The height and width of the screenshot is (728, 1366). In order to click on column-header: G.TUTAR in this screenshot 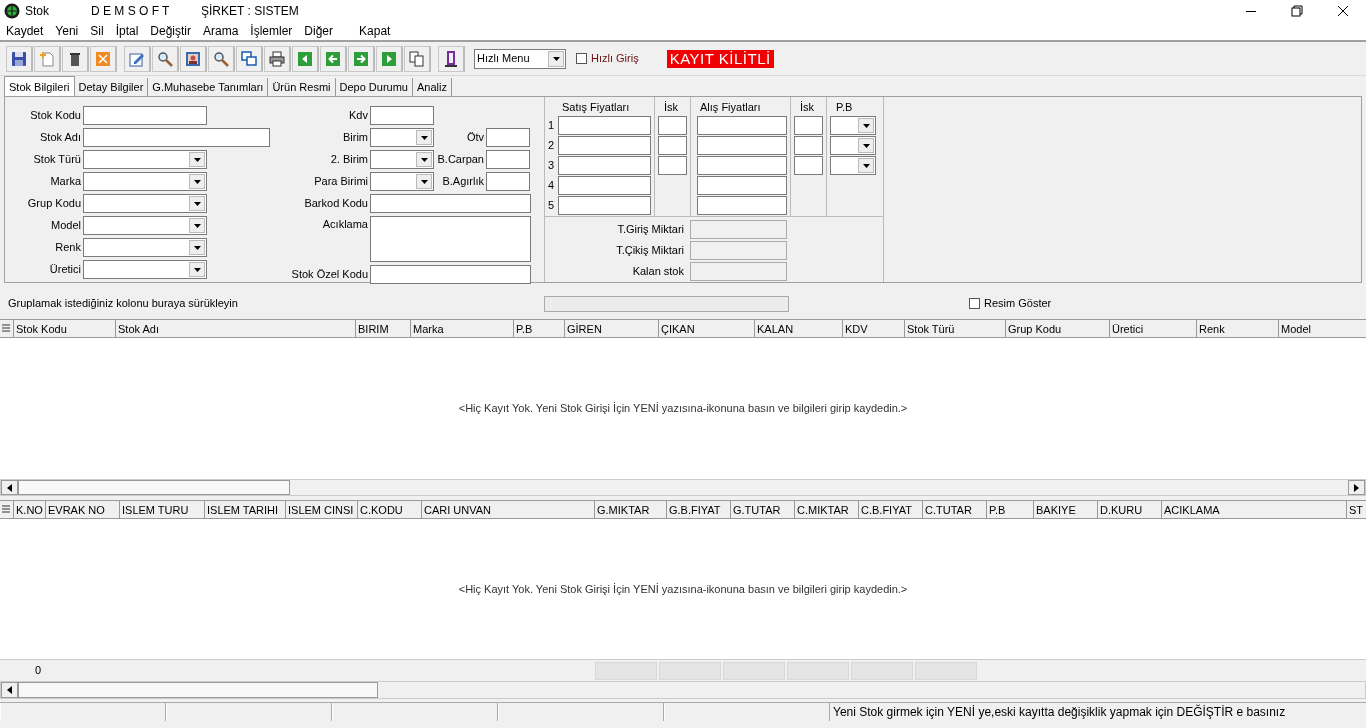, I will do `click(763, 509)`.